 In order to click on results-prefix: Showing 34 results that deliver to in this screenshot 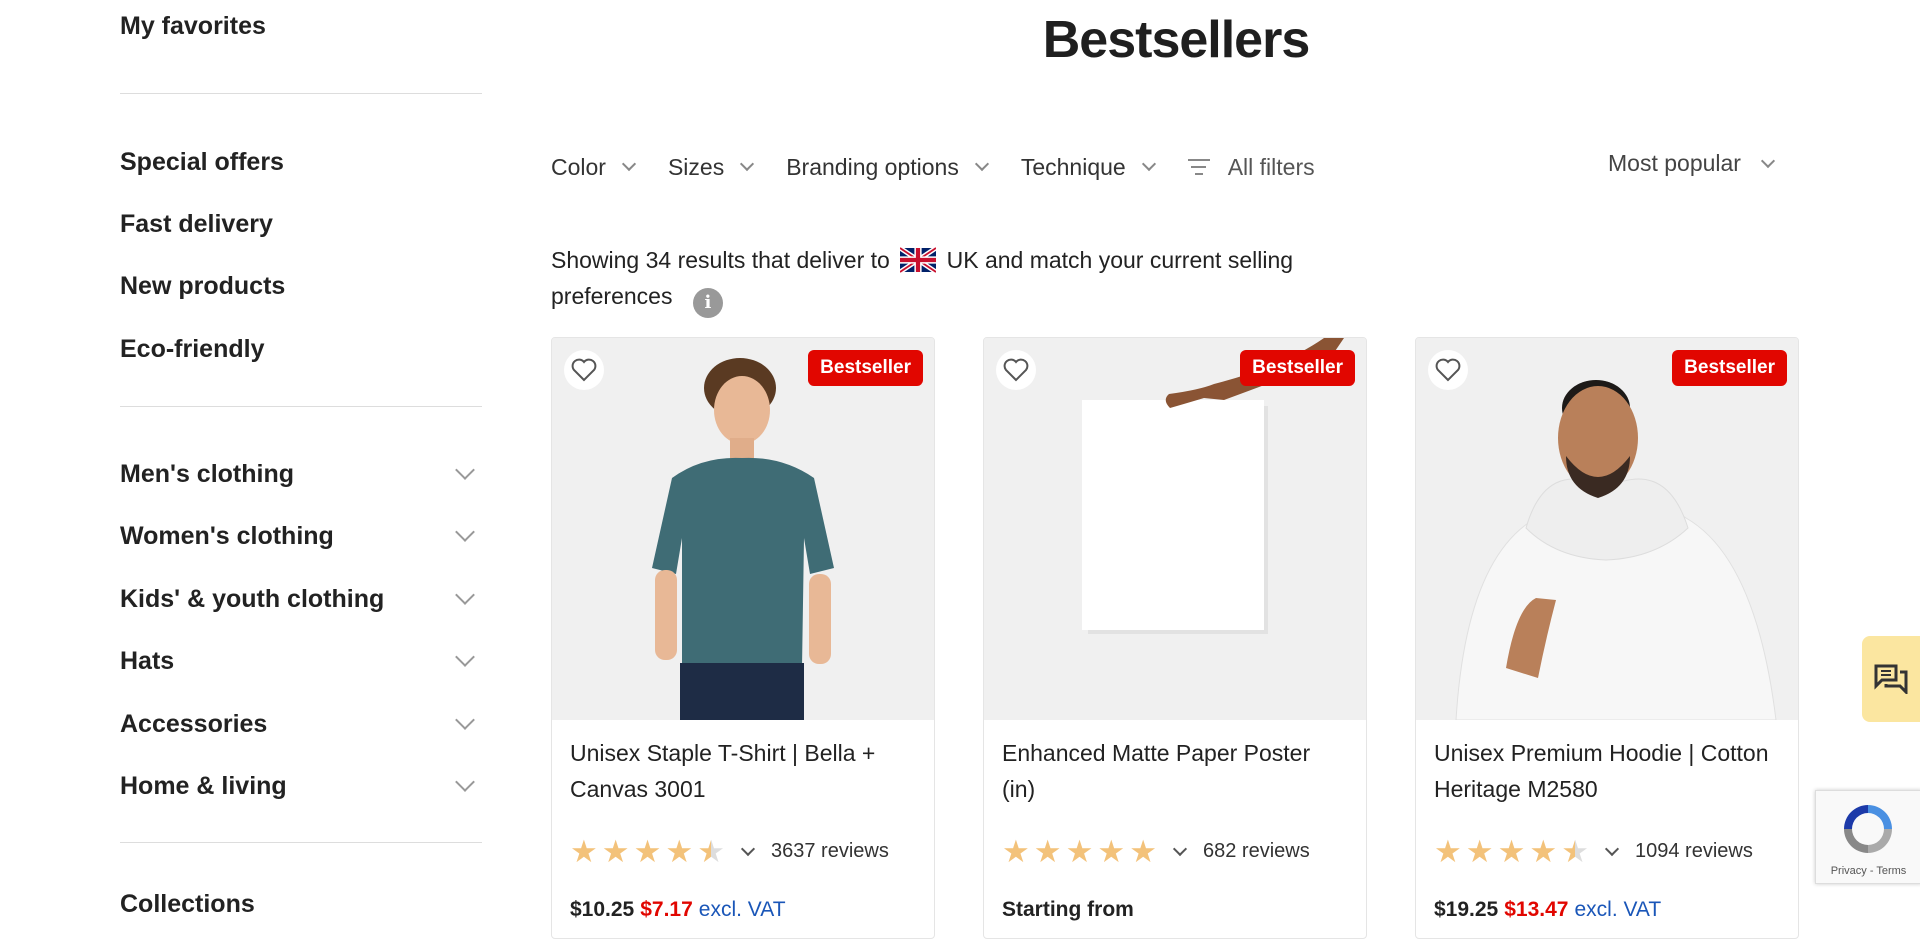, I will do `click(720, 260)`.